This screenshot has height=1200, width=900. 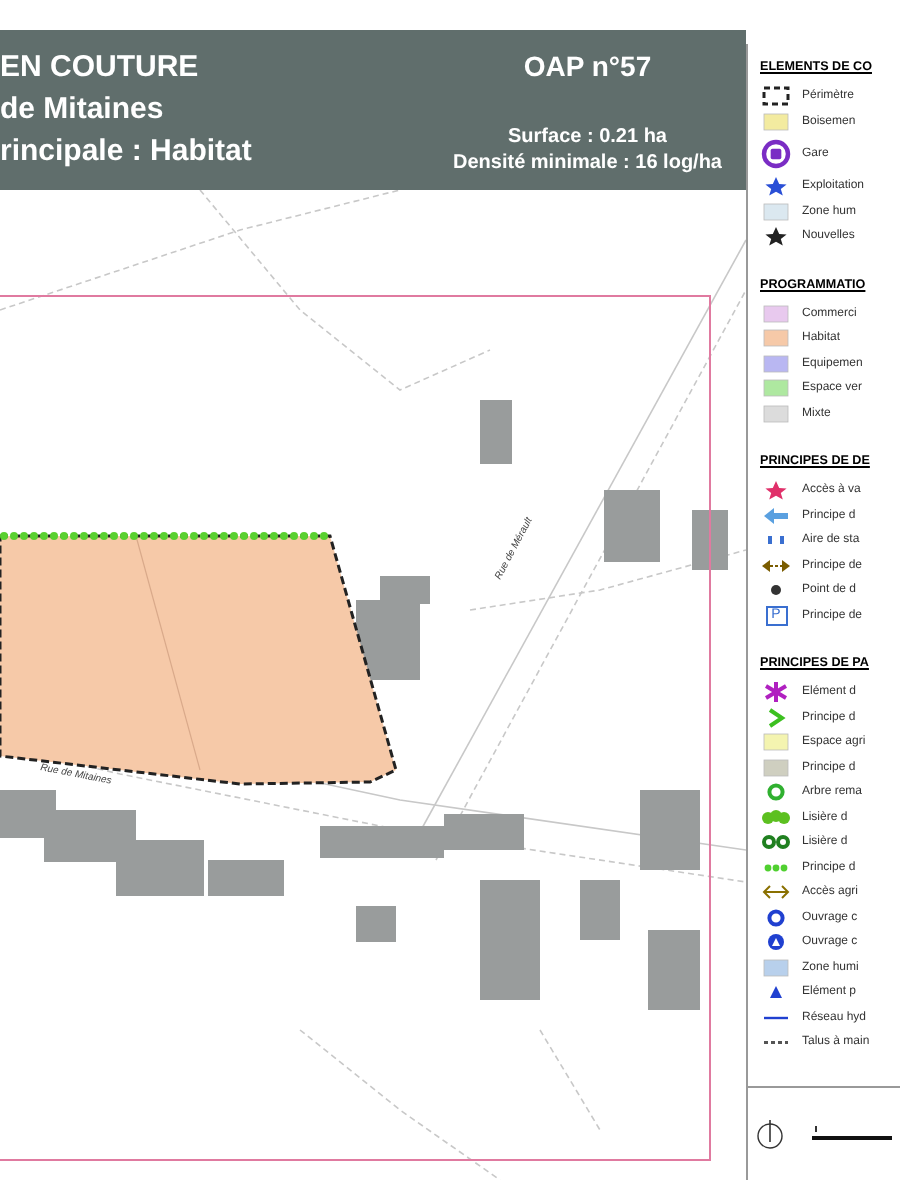 I want to click on surface-text: Surface : 0.21 ha, so click(x=587, y=137).